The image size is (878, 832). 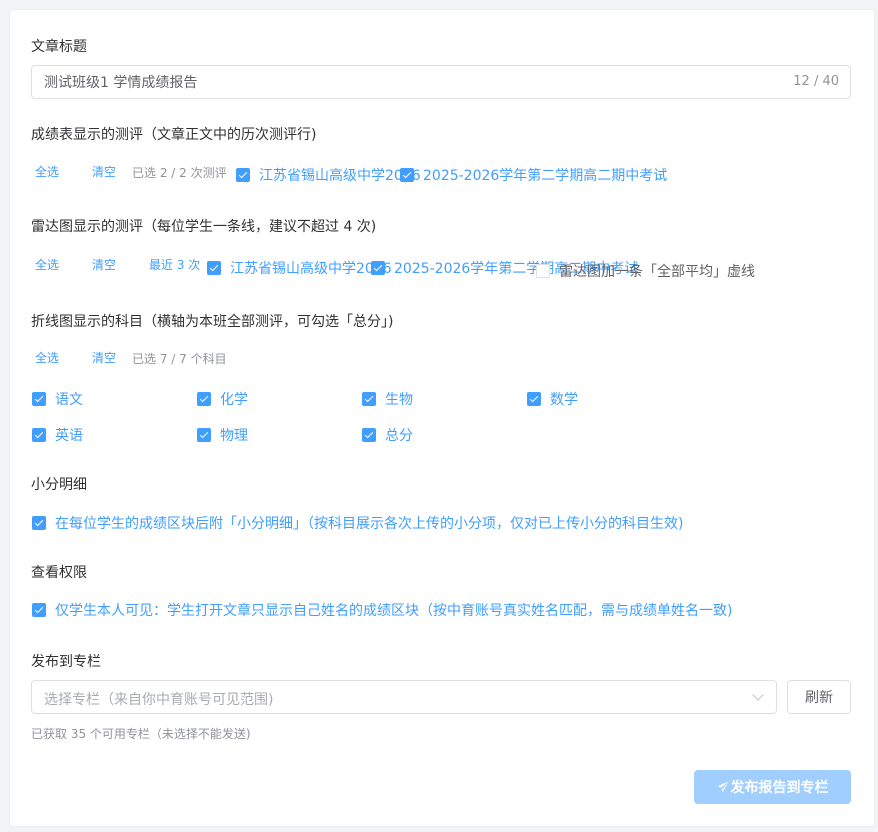 I want to click on radar-eval-label: 江苏省锡山高级中学2026, so click(x=311, y=269).